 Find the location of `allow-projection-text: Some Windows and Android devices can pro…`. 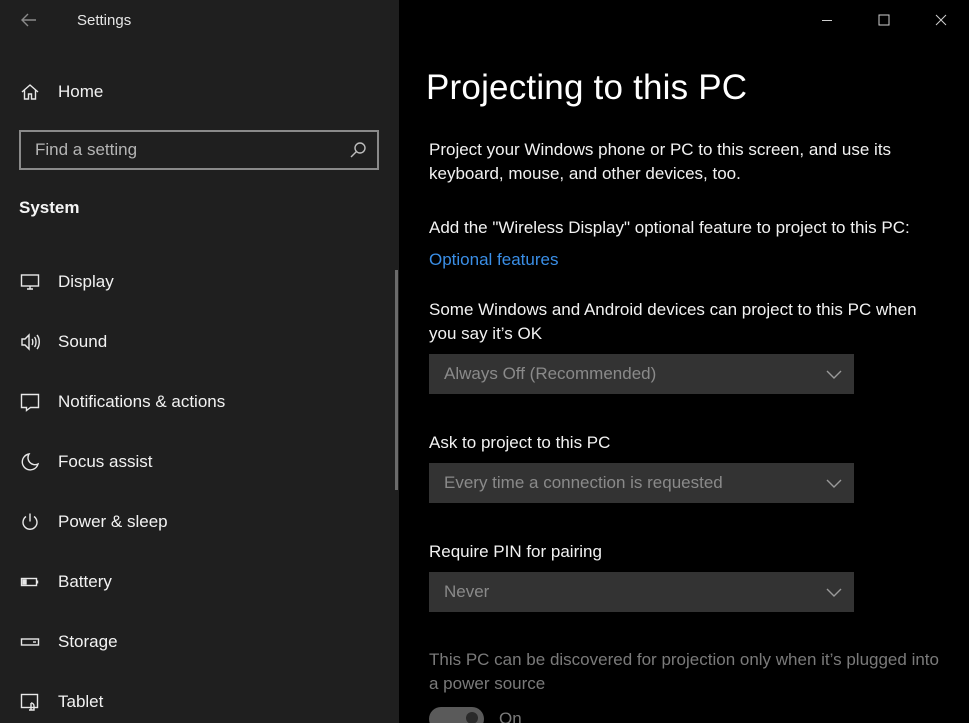

allow-projection-text: Some Windows and Android devices can pro… is located at coordinates (673, 321).